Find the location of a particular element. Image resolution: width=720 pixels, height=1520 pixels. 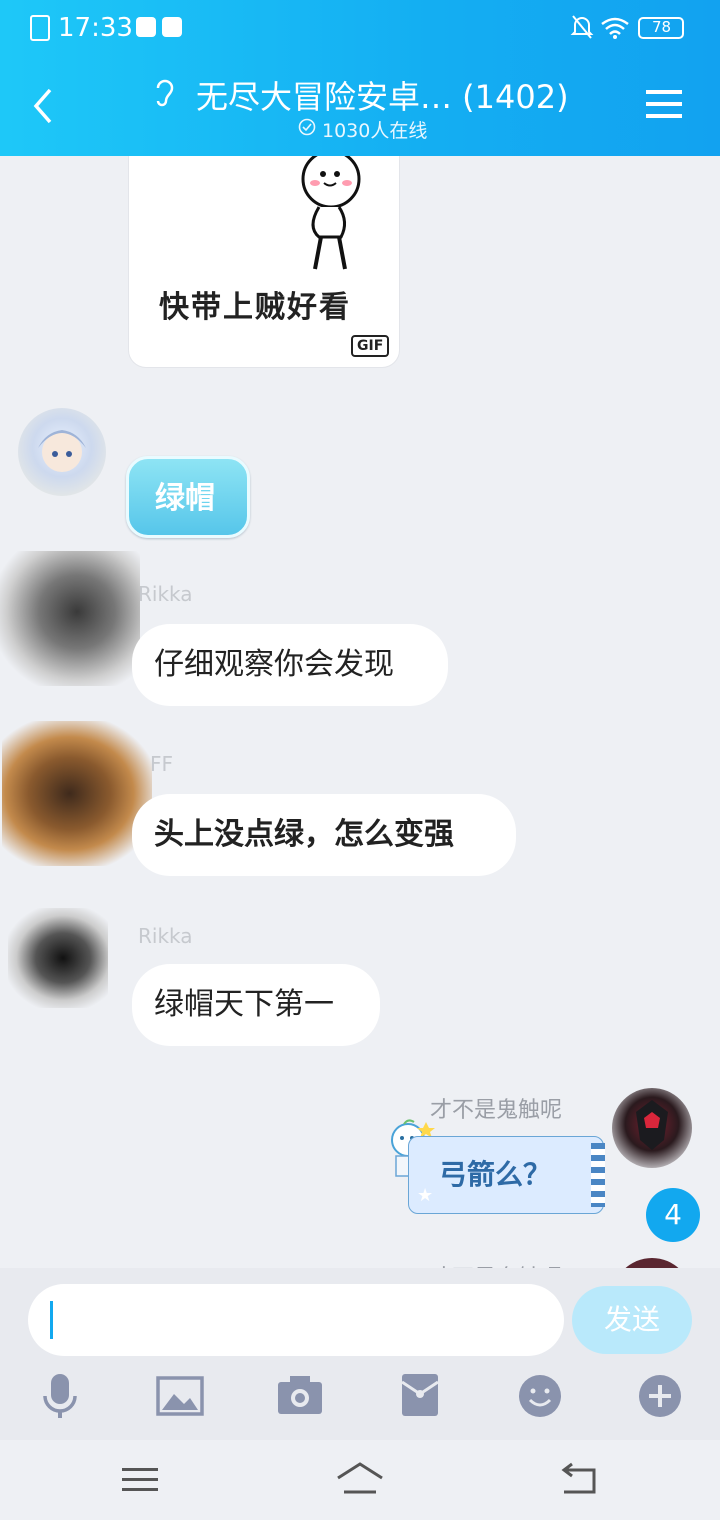

unread-badge: 4 is located at coordinates (673, 1215).